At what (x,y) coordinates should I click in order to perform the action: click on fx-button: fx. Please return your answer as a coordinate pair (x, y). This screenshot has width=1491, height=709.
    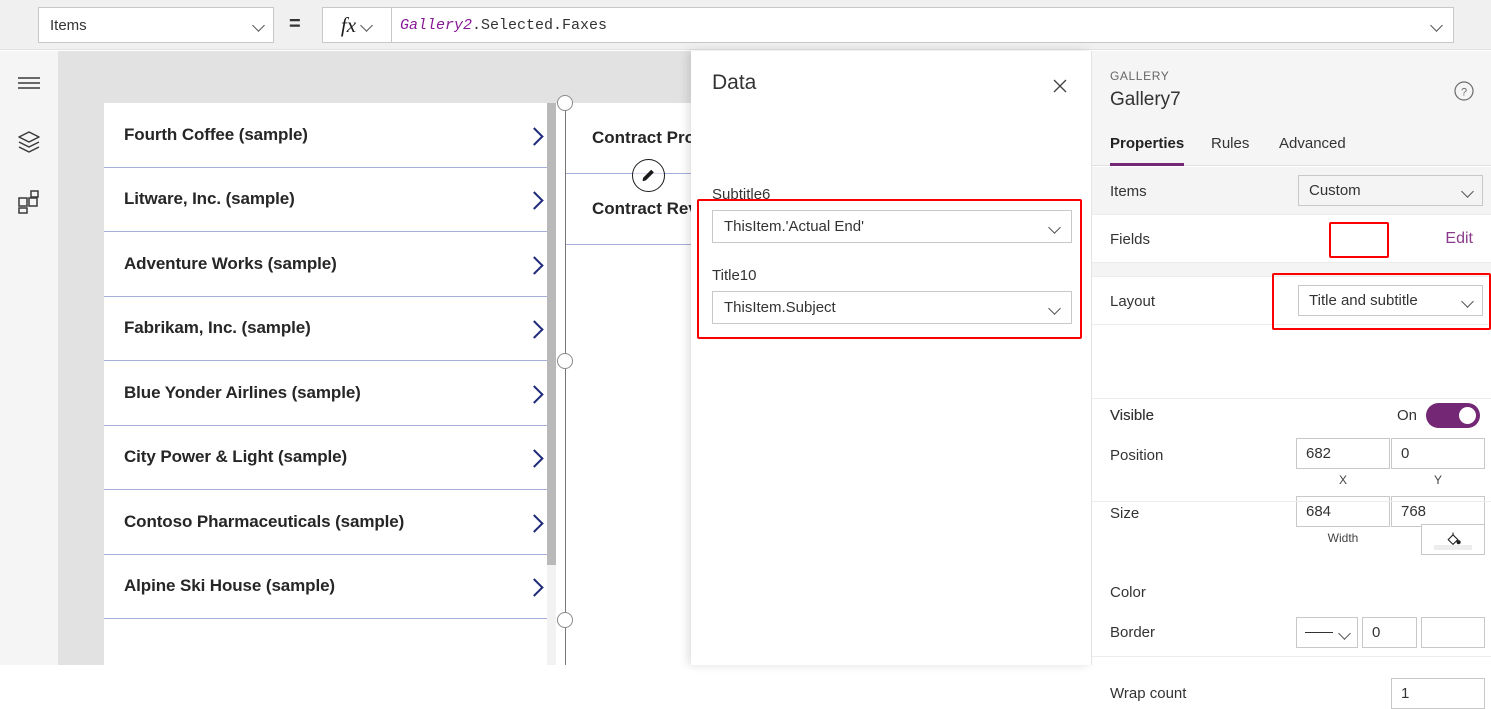
    Looking at the image, I should click on (357, 25).